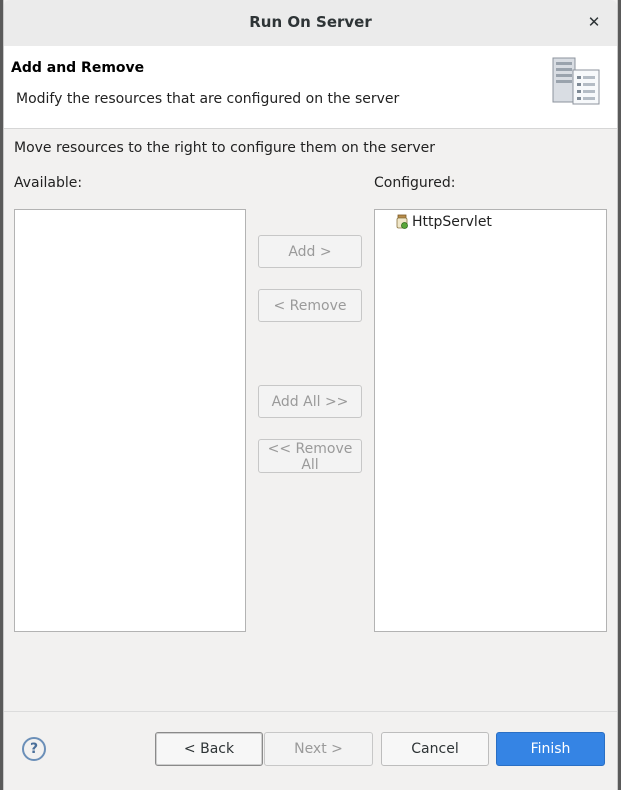 This screenshot has width=621, height=790. What do you see at coordinates (402, 221) in the screenshot?
I see `jar-icon` at bounding box center [402, 221].